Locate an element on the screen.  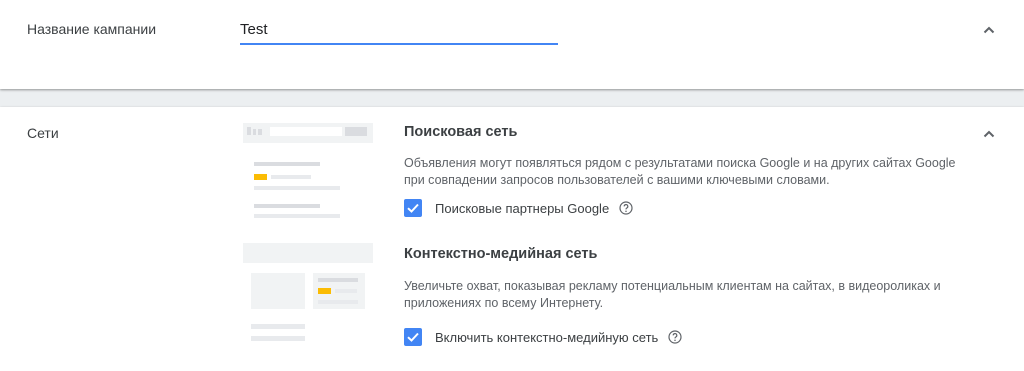
search-partners-checkbox-row: Поисковые партнеры Google is located at coordinates (518, 208).